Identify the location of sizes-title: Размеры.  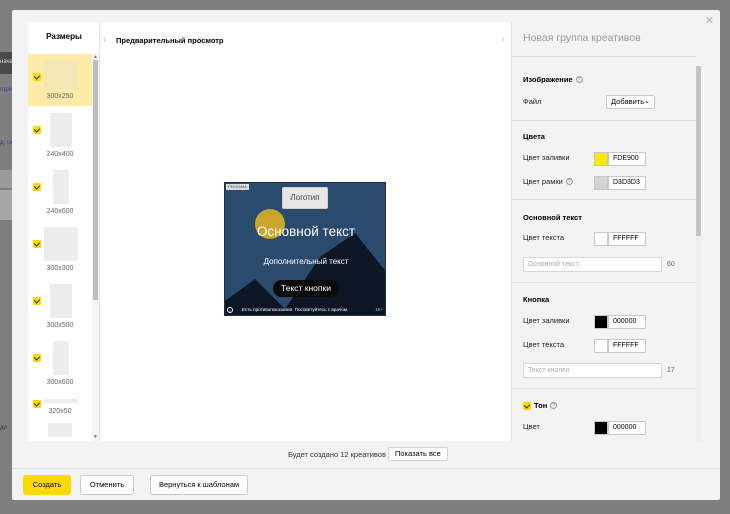
(64, 36).